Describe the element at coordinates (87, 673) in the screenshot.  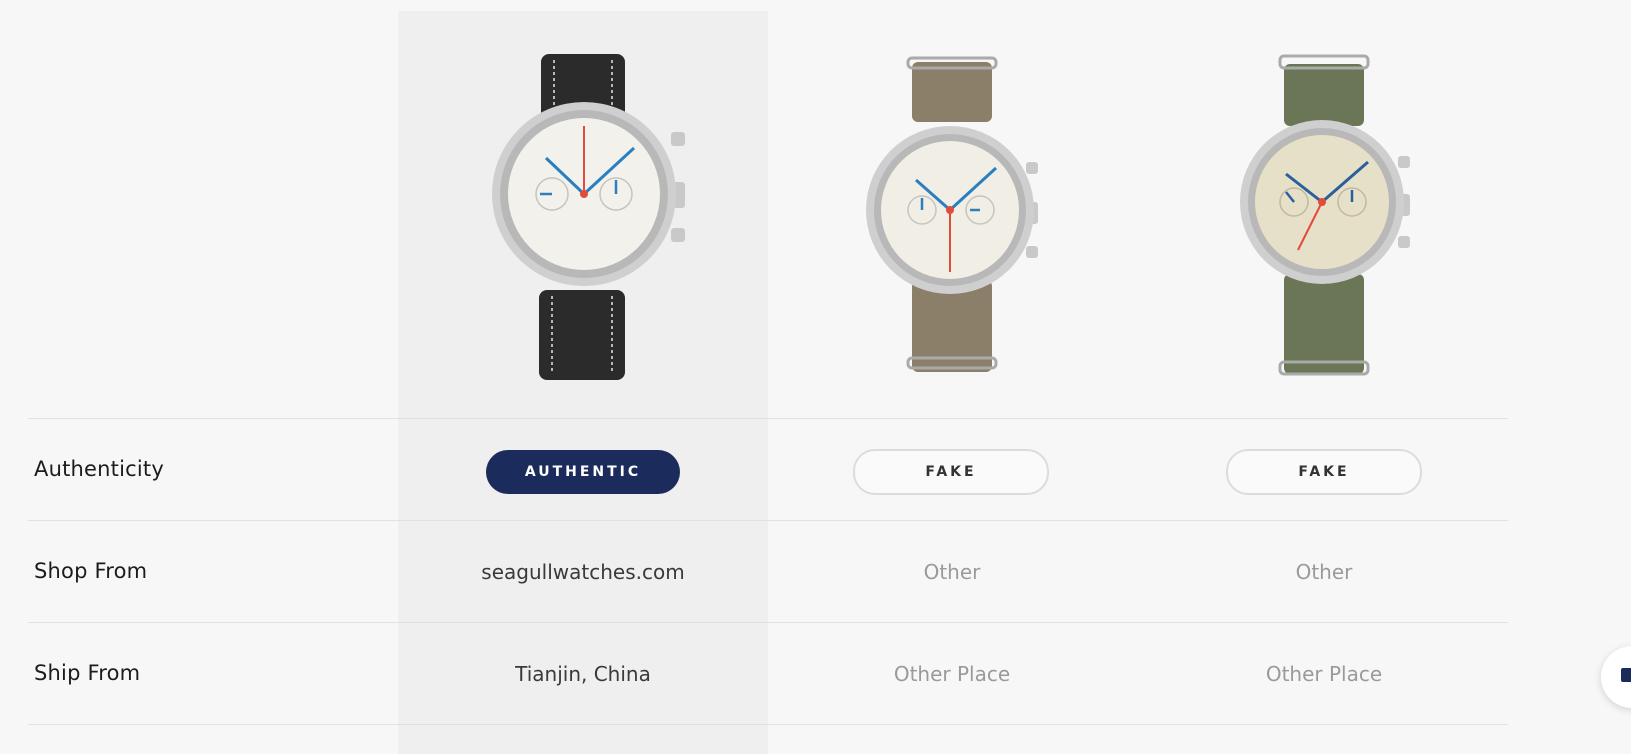
I see `row-label-ship-from: Ship From` at that location.